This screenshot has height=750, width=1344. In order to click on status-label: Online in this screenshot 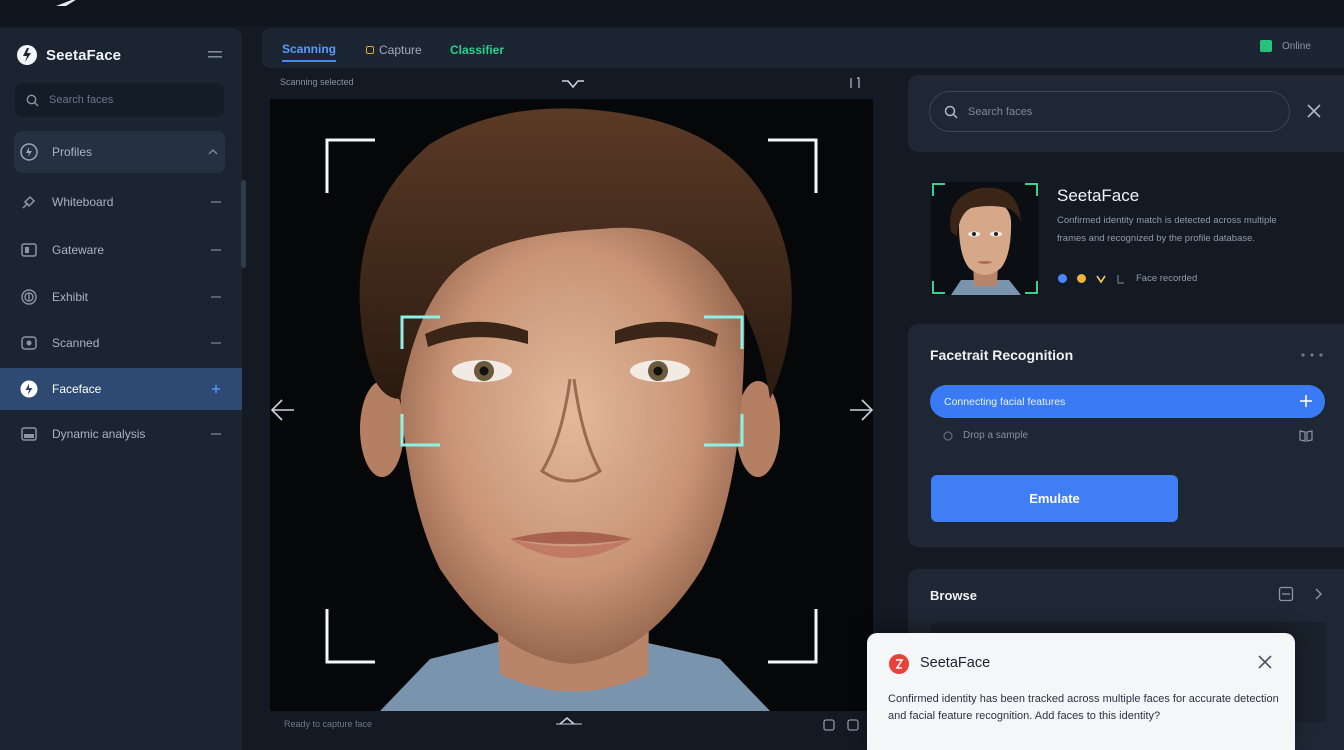, I will do `click(1296, 46)`.